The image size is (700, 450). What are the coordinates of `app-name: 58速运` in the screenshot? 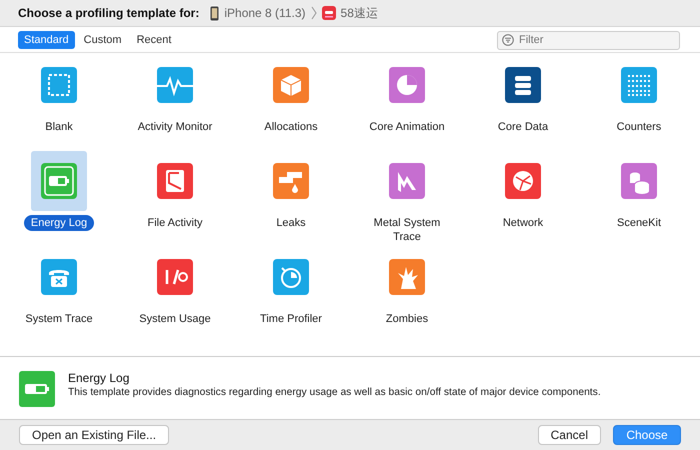 It's located at (359, 13).